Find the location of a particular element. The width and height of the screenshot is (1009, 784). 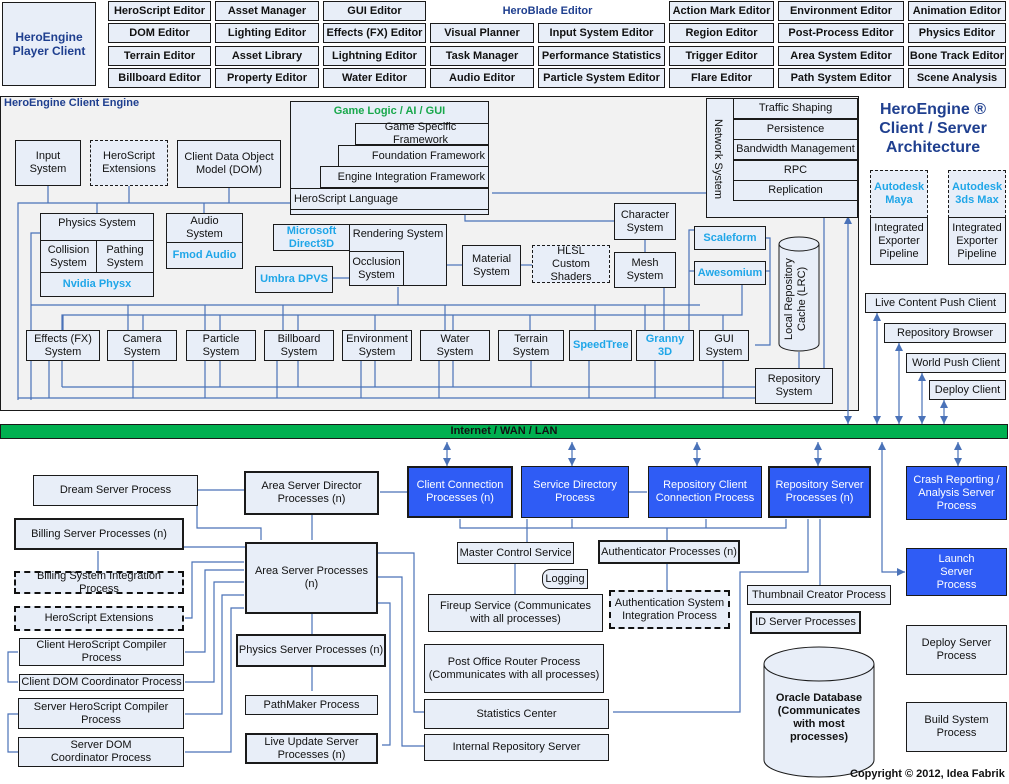

heroblade-editor-item: Path System Editor is located at coordinates (841, 78).